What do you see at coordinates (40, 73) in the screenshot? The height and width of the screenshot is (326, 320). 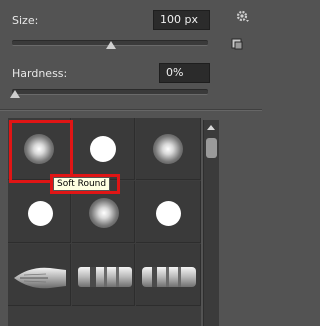 I see `hardness-label: Hardness:` at bounding box center [40, 73].